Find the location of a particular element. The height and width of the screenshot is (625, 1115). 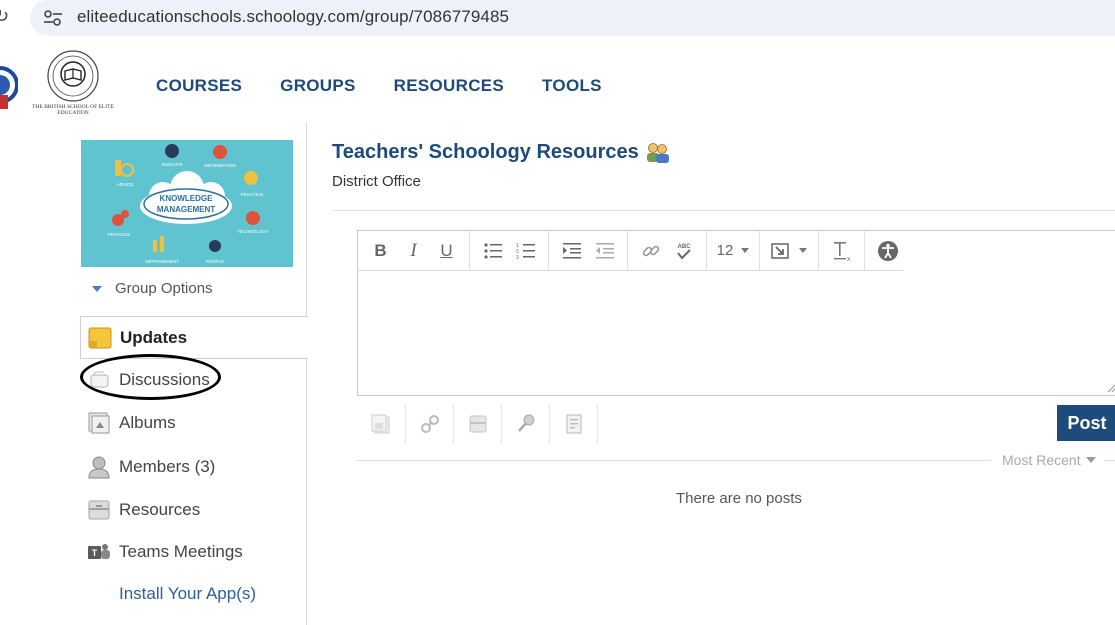

nav-courses: COURSES is located at coordinates (199, 86).